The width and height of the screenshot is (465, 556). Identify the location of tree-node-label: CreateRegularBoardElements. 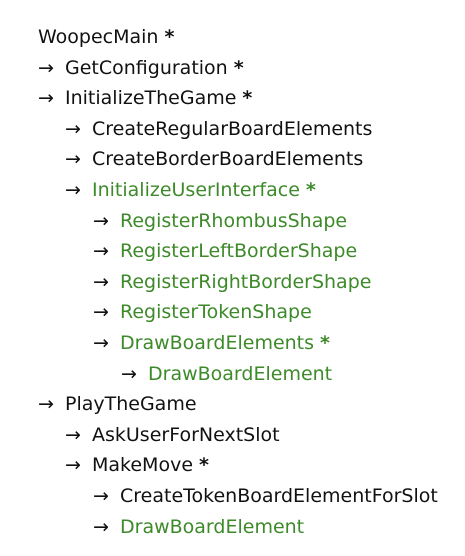
(232, 128).